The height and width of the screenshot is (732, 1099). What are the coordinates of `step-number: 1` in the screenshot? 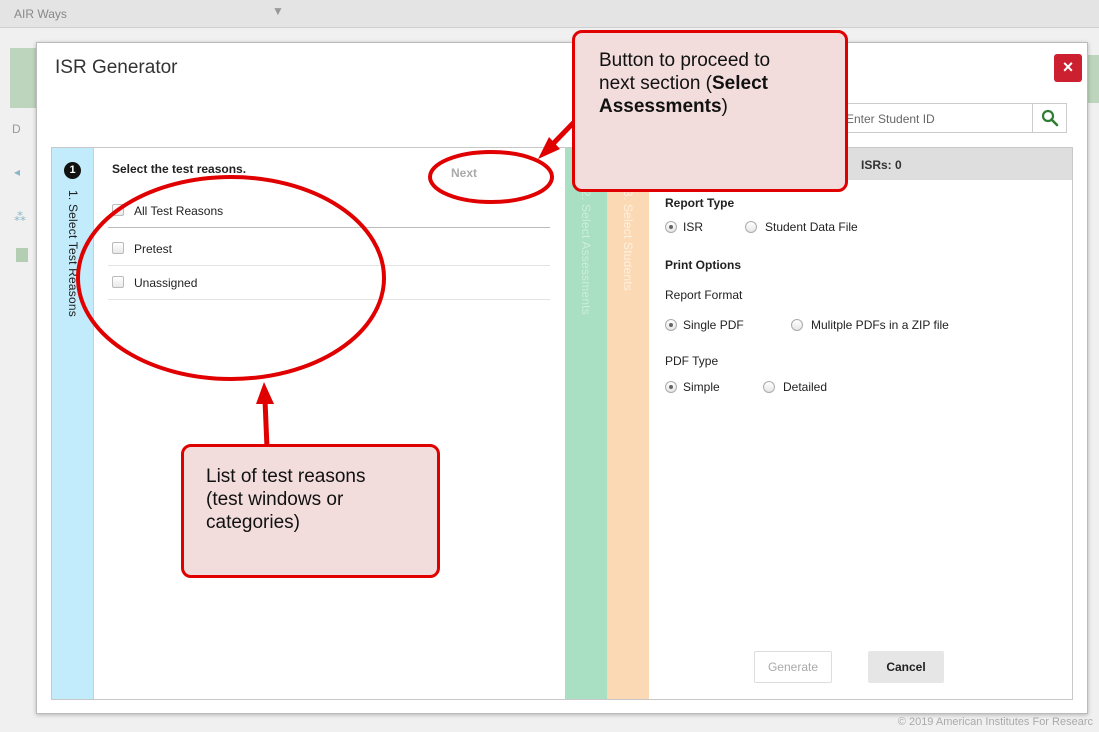 It's located at (72, 170).